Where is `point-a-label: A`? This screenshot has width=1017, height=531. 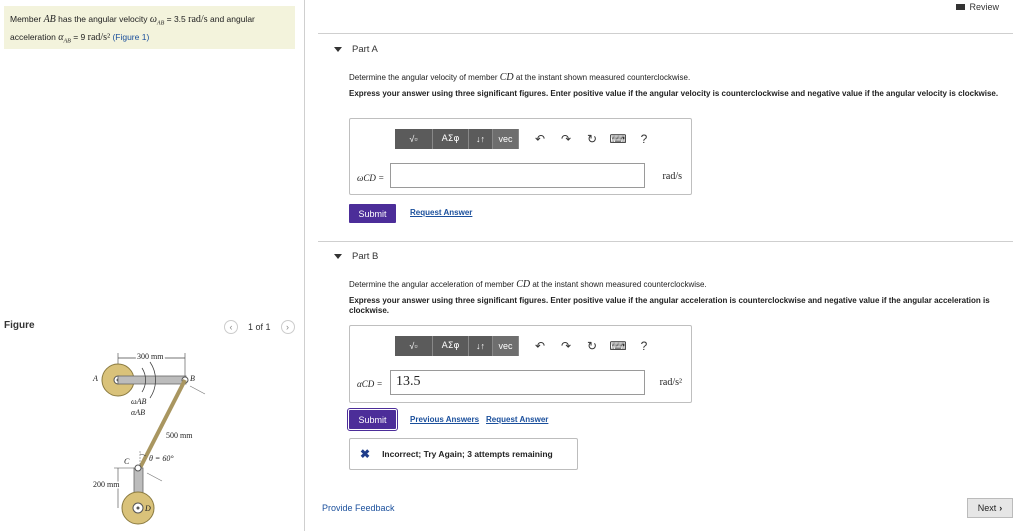
point-a-label: A is located at coordinates (95, 378).